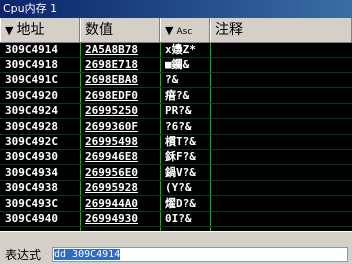 The width and height of the screenshot is (352, 264). I want to click on header-value: 数值, so click(120, 30).